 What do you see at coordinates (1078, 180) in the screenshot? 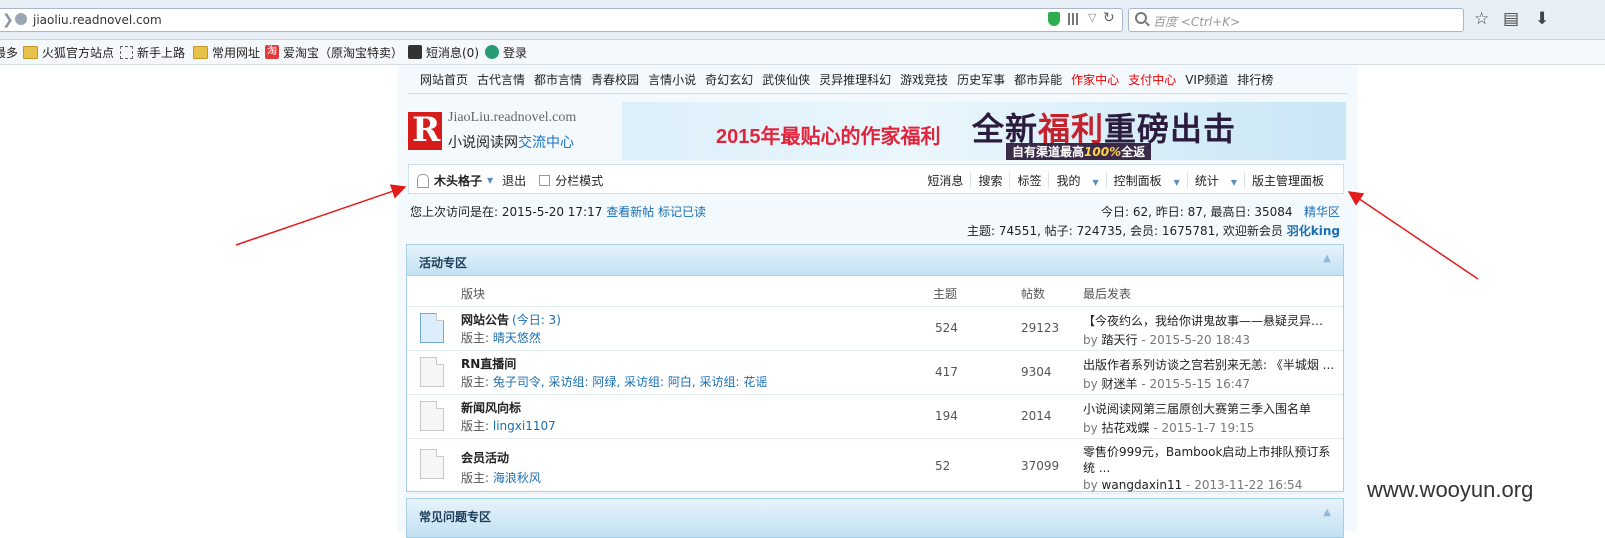
I see `user-menu-item: 我的 ▼` at bounding box center [1078, 180].